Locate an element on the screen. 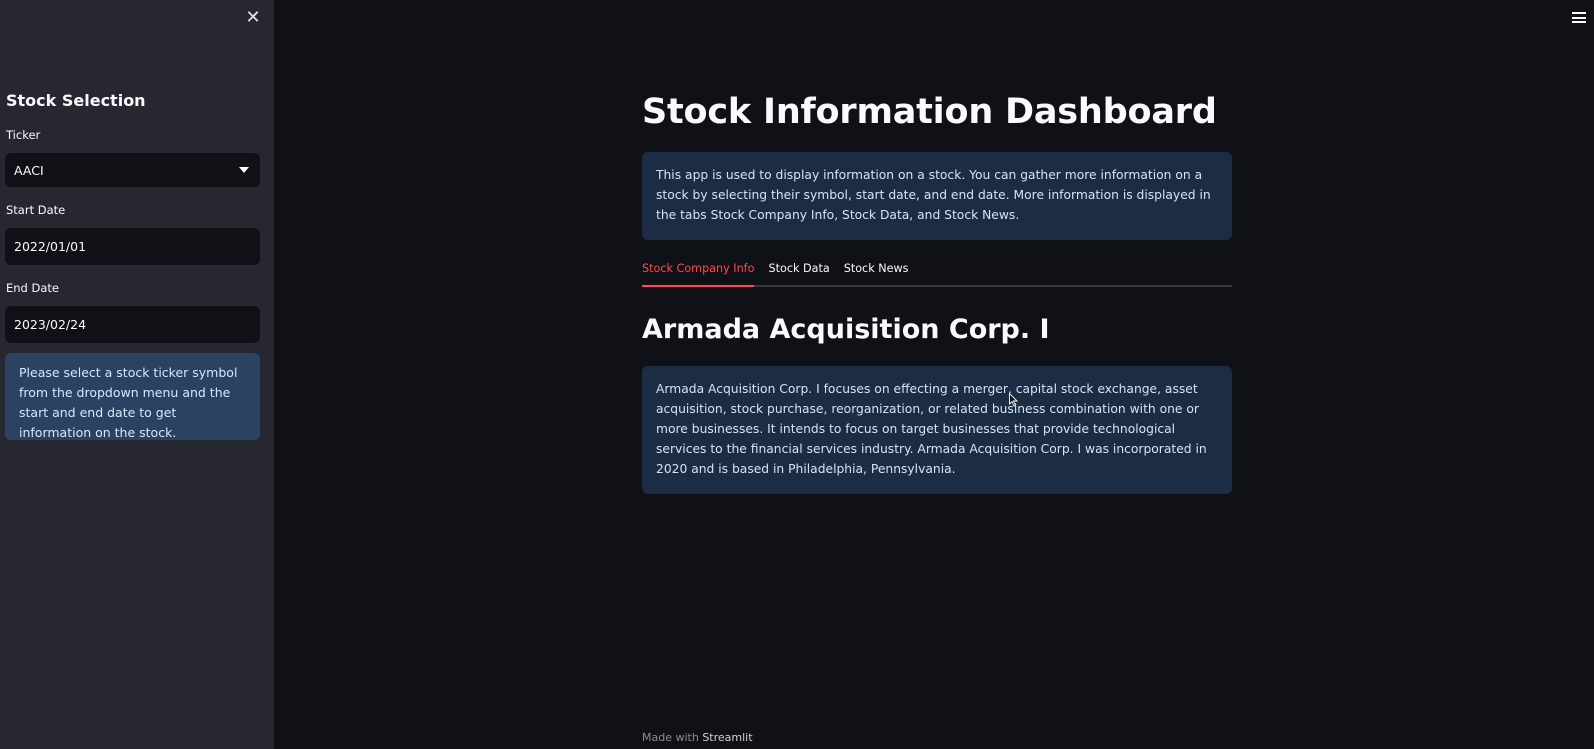 This screenshot has height=749, width=1594. start-date-label: Start Date is located at coordinates (36, 210).